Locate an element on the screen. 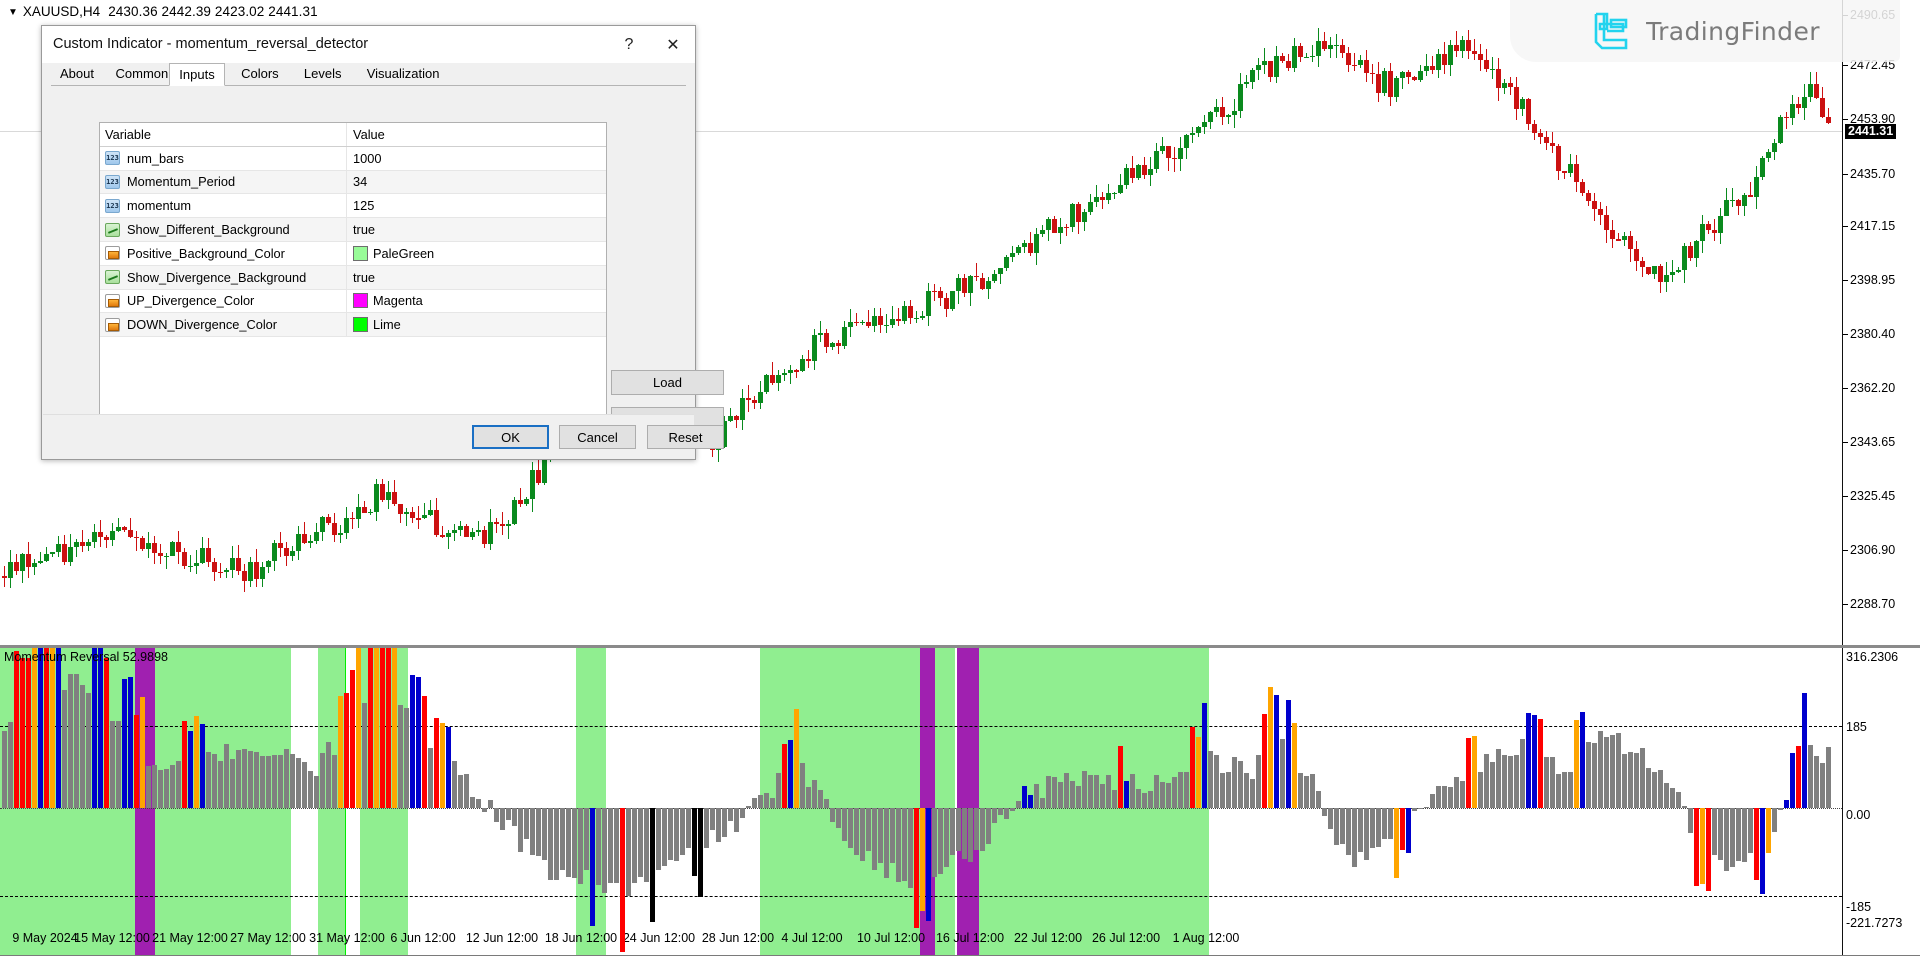 This screenshot has height=961, width=1920. close-button: ✕ is located at coordinates (673, 44).